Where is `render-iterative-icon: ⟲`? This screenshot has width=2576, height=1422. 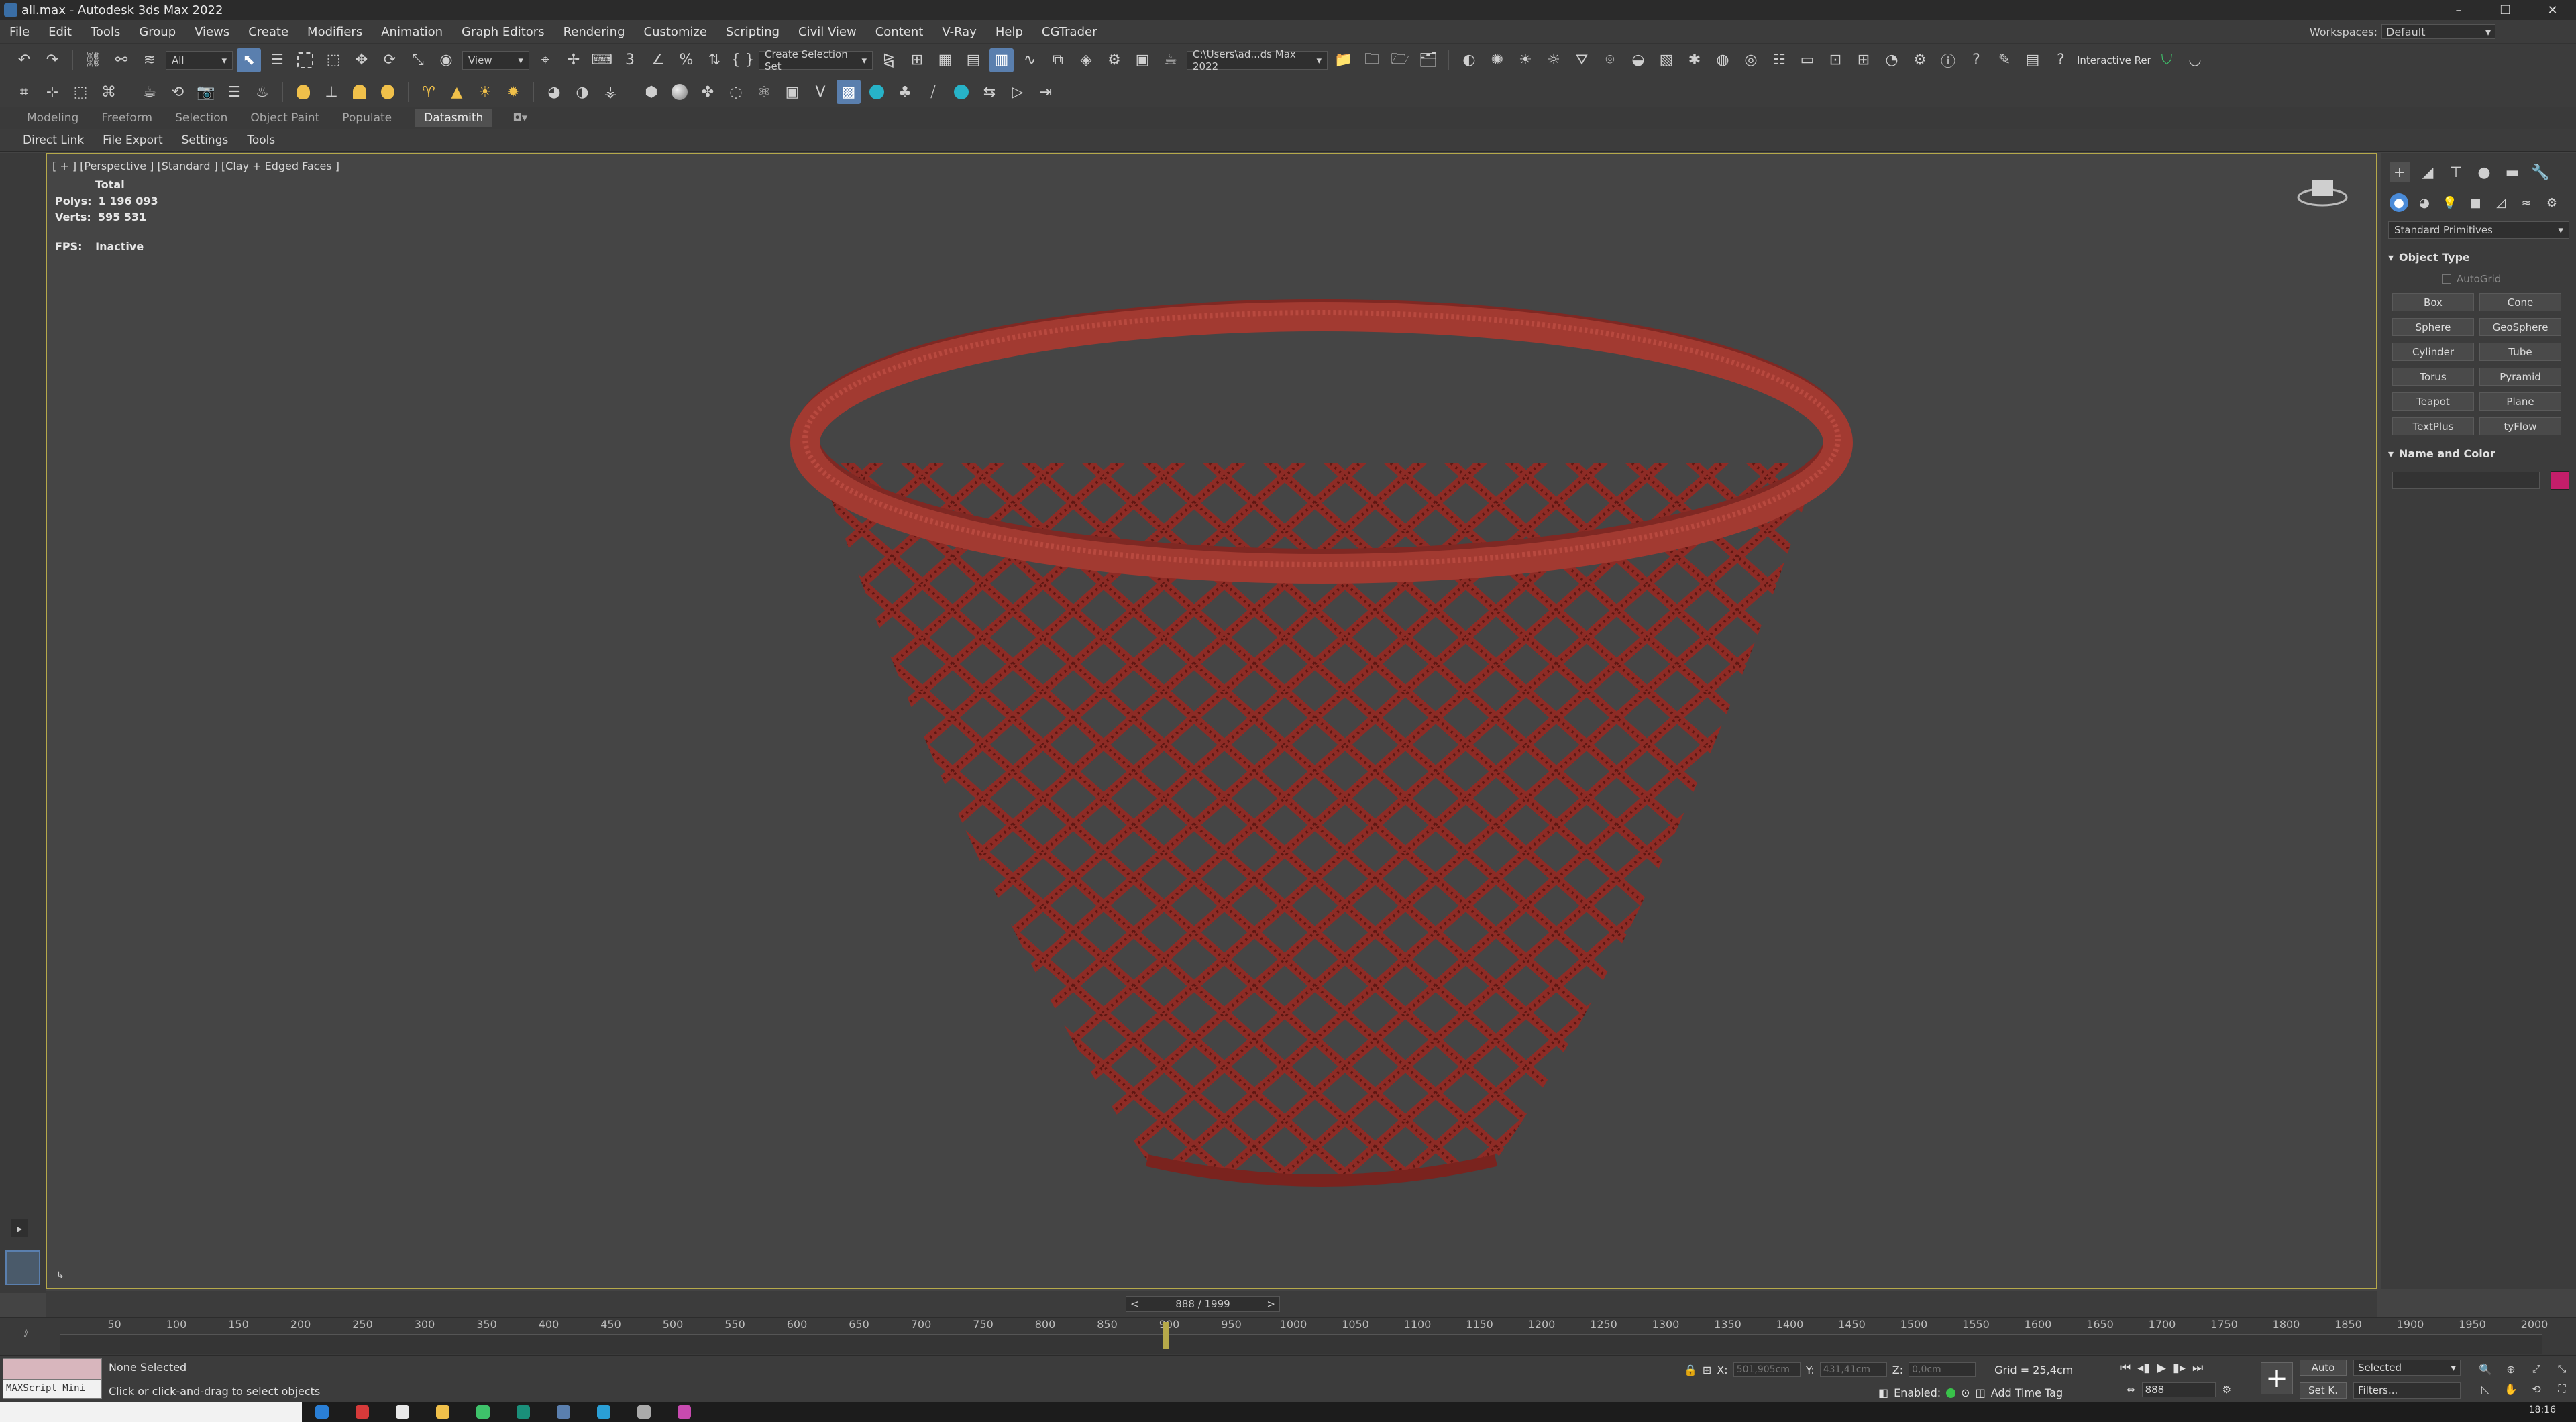 render-iterative-icon: ⟲ is located at coordinates (178, 92).